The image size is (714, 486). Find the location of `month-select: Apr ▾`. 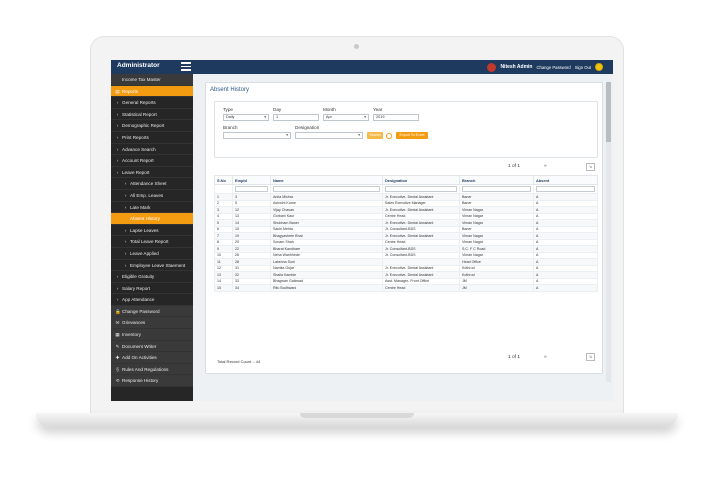

month-select: Apr ▾ is located at coordinates (346, 117).